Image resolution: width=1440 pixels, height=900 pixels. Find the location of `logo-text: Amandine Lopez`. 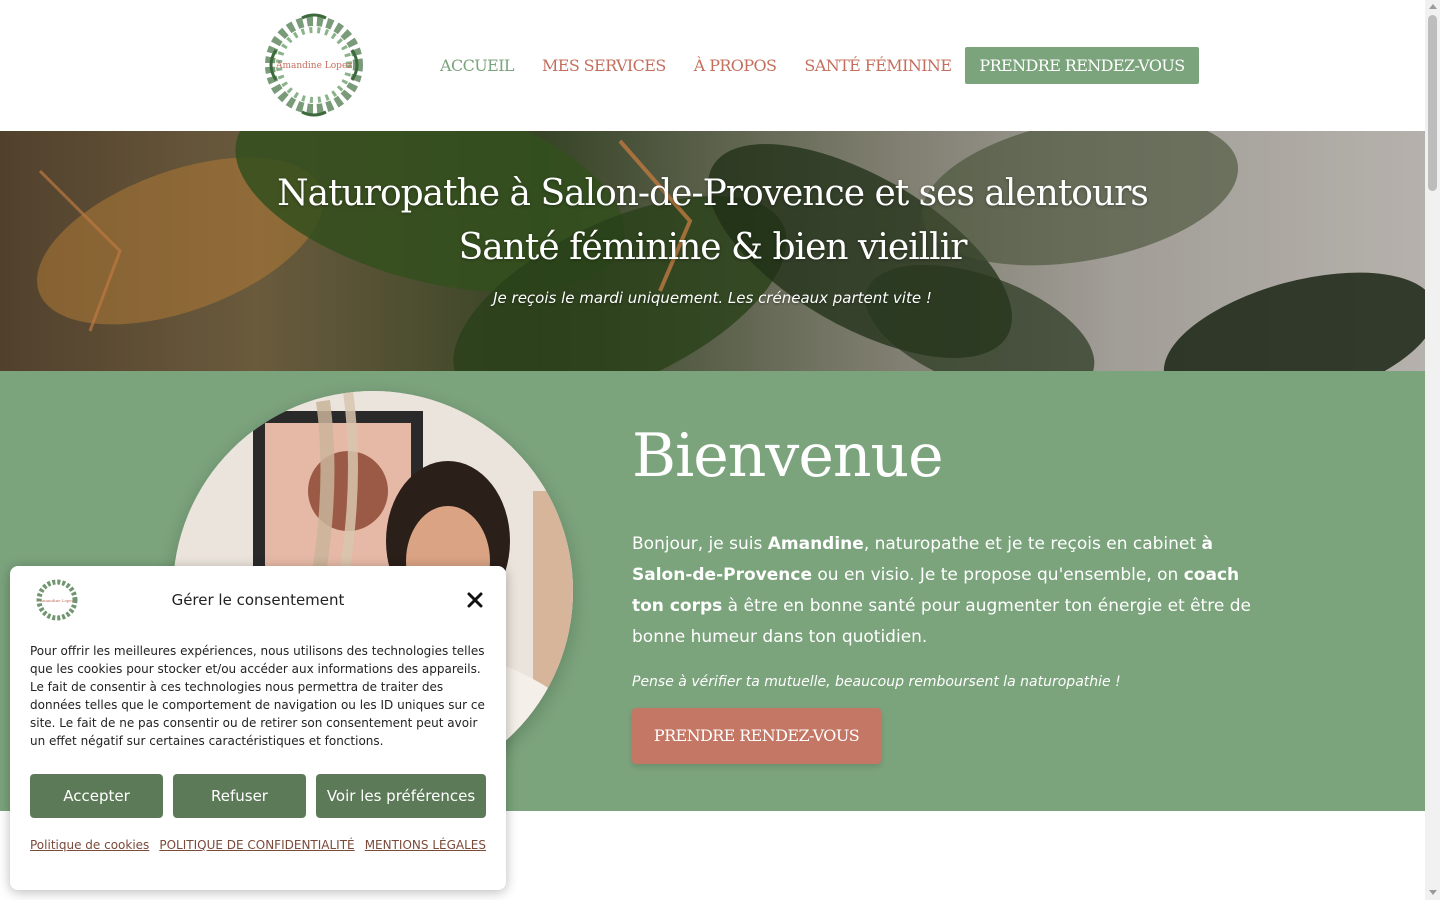

logo-text: Amandine Lopez is located at coordinates (313, 66).